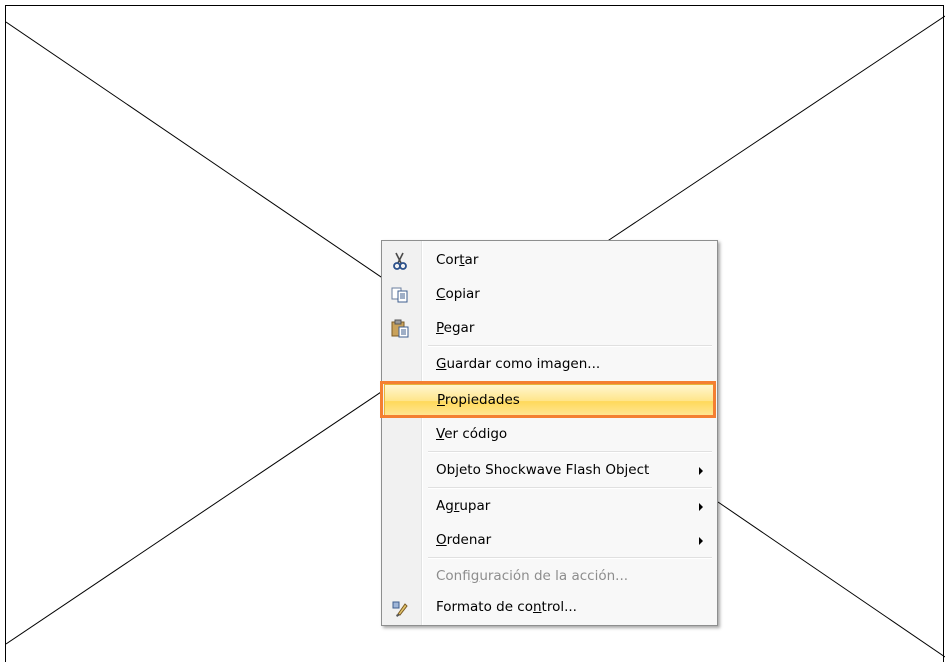 This screenshot has width=951, height=664. Describe the element at coordinates (400, 329) in the screenshot. I see `paste-icon` at that location.